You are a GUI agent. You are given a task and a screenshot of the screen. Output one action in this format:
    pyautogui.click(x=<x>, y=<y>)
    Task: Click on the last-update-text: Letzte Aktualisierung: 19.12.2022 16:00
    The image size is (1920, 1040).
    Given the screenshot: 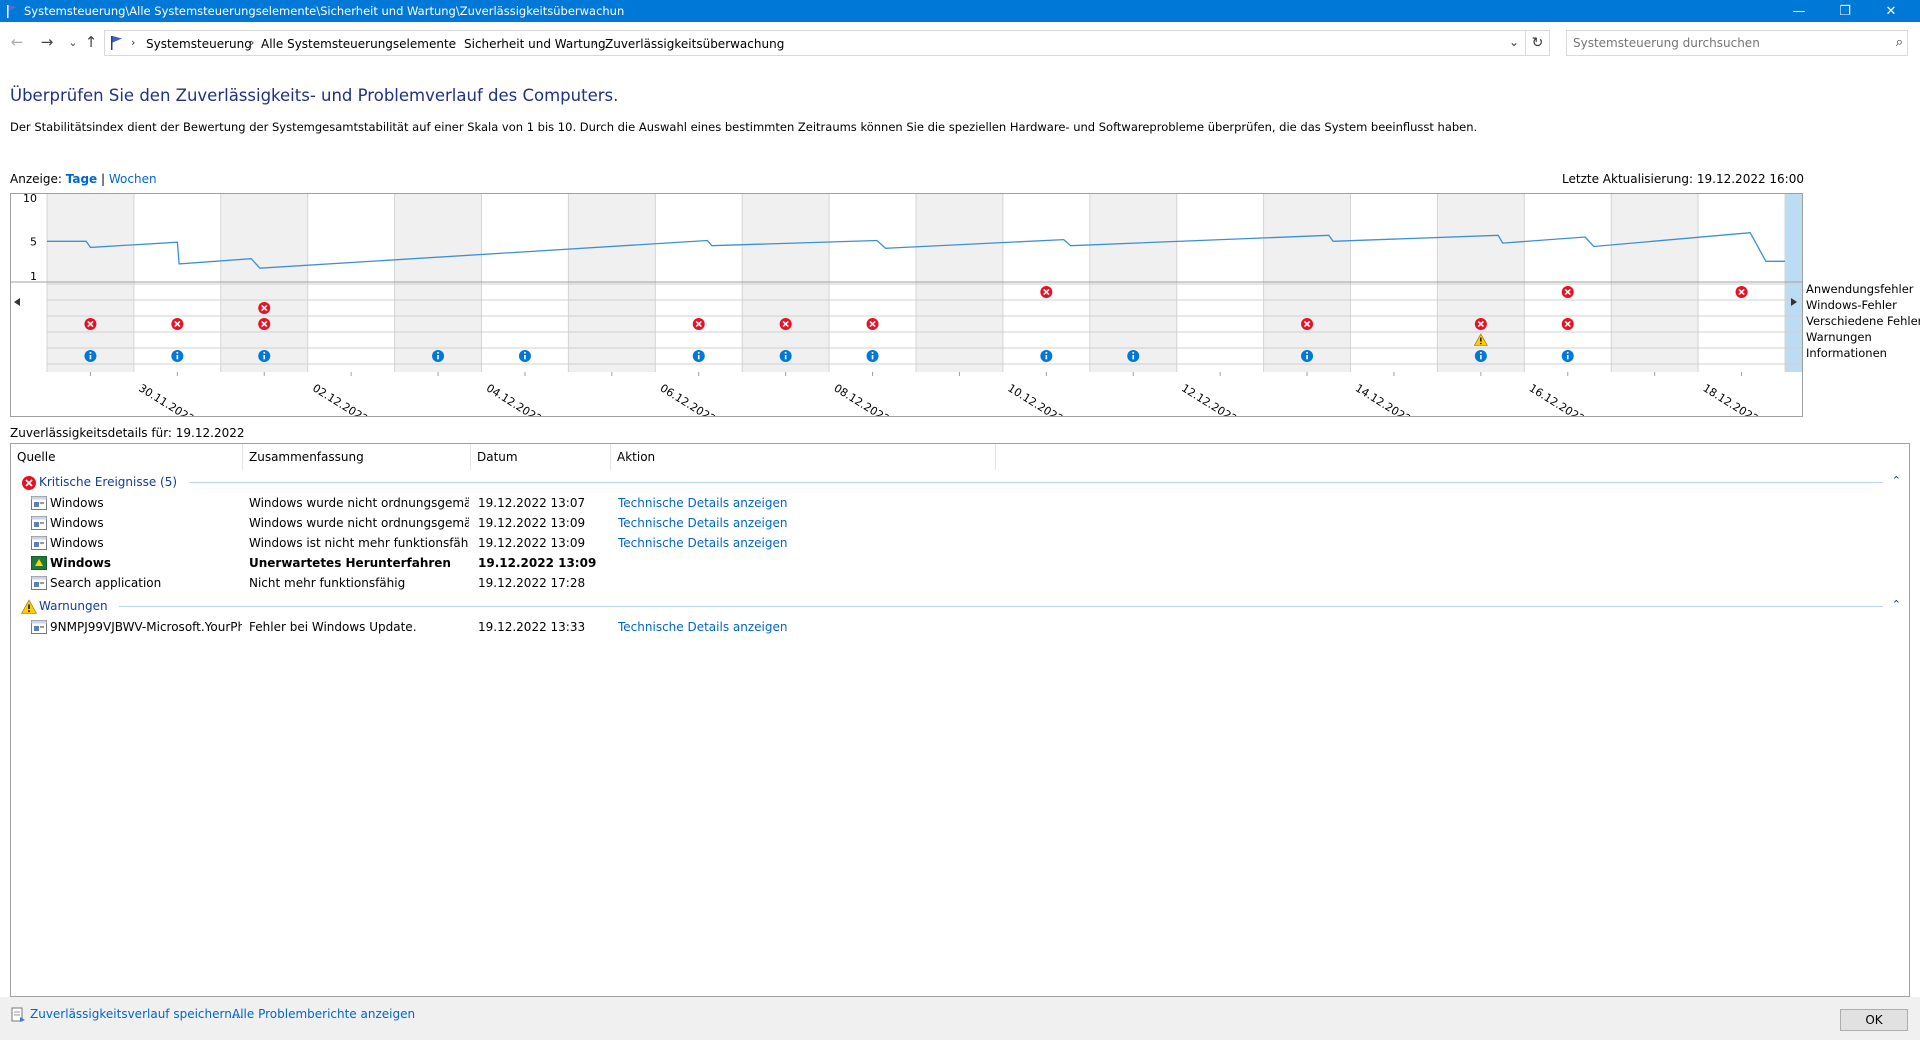 What is the action you would take?
    pyautogui.click(x=1683, y=179)
    